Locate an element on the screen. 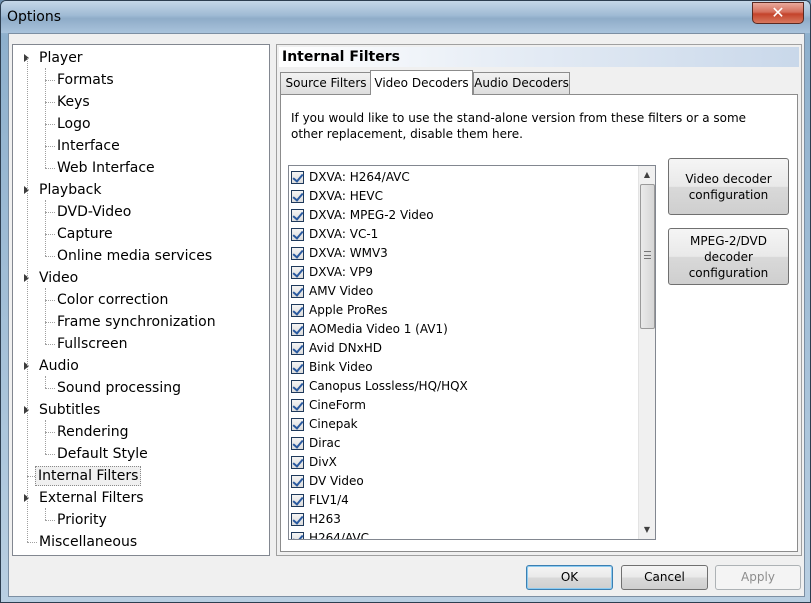 The height and width of the screenshot is (603, 811). filter-label: Bink Video is located at coordinates (341, 367).